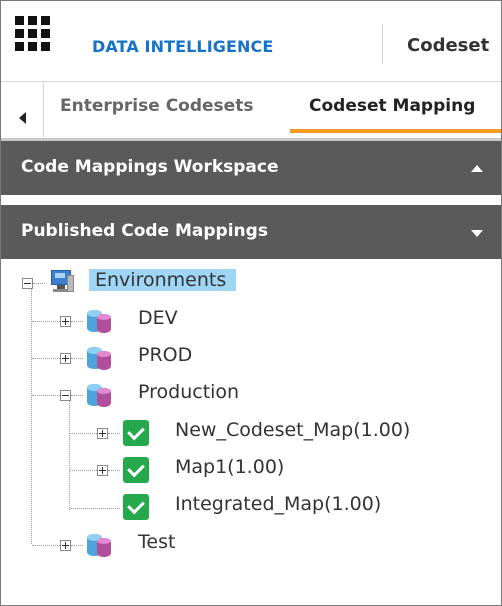 The image size is (502, 606). Describe the element at coordinates (65, 358) in the screenshot. I see `expand-prod-toggle` at that location.